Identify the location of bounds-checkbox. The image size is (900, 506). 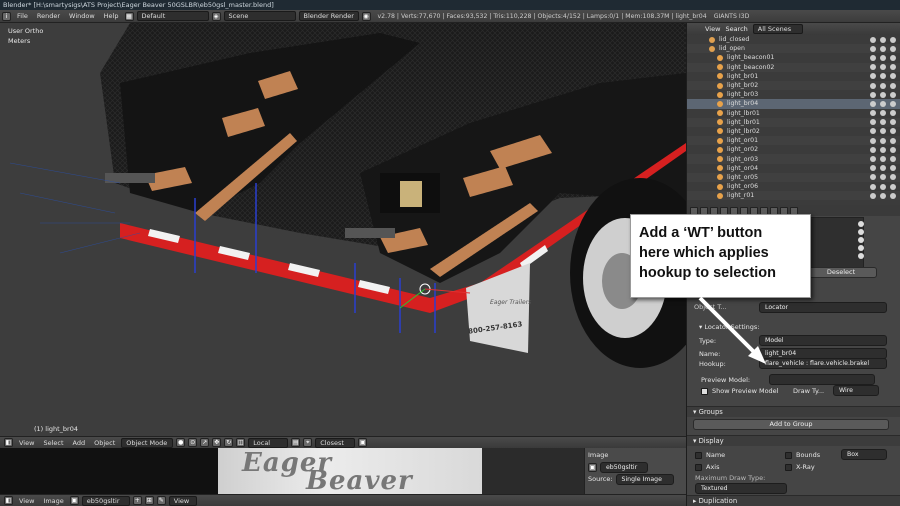
(788, 455).